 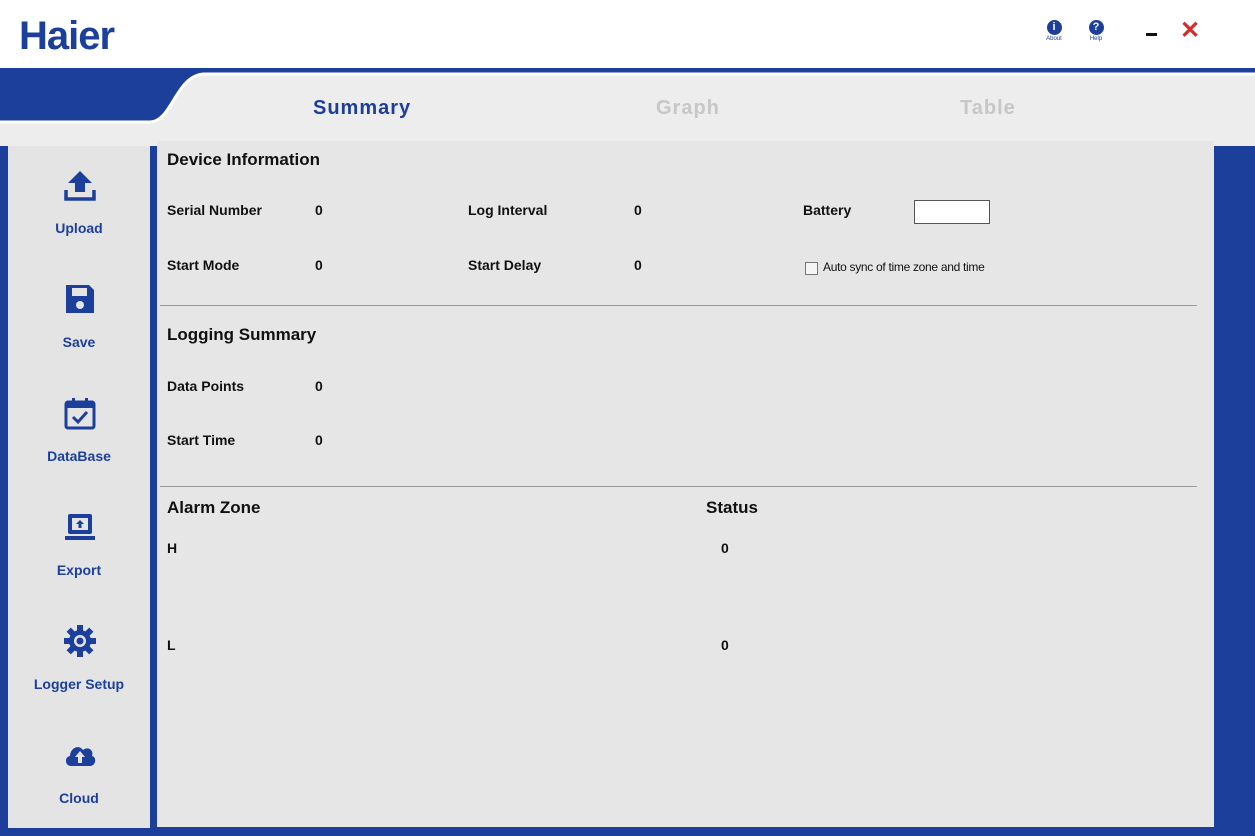 I want to click on sidebar-item-upload: Upload, so click(x=79, y=205).